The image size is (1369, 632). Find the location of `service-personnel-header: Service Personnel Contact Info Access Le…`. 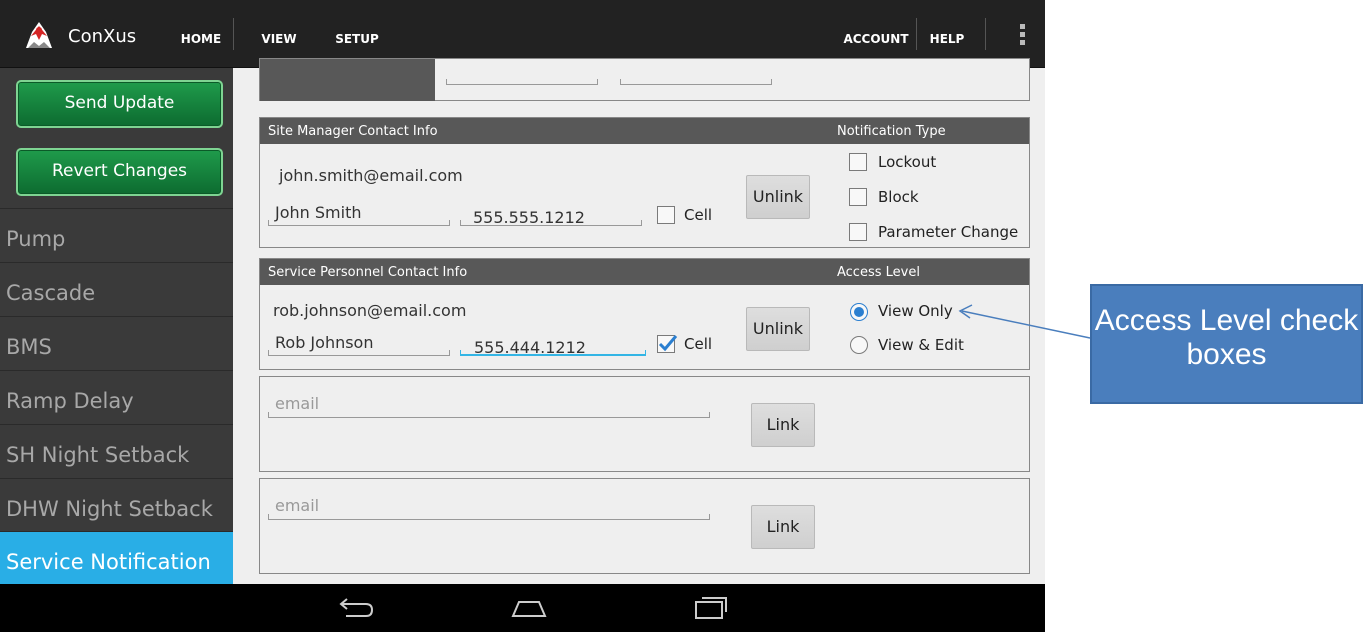

service-personnel-header: Service Personnel Contact Info Access Le… is located at coordinates (644, 272).